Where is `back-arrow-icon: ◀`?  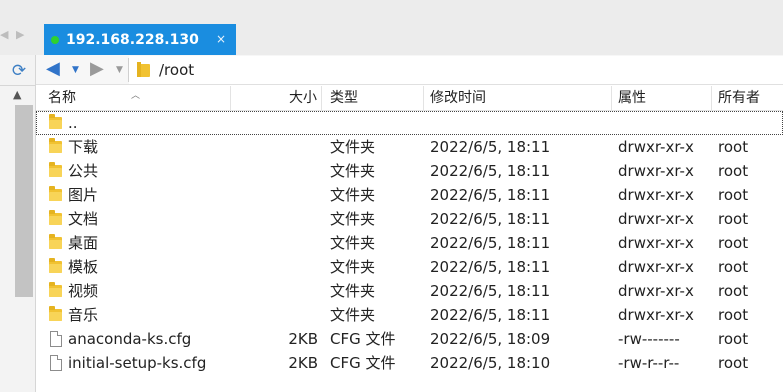 back-arrow-icon: ◀ is located at coordinates (57, 69).